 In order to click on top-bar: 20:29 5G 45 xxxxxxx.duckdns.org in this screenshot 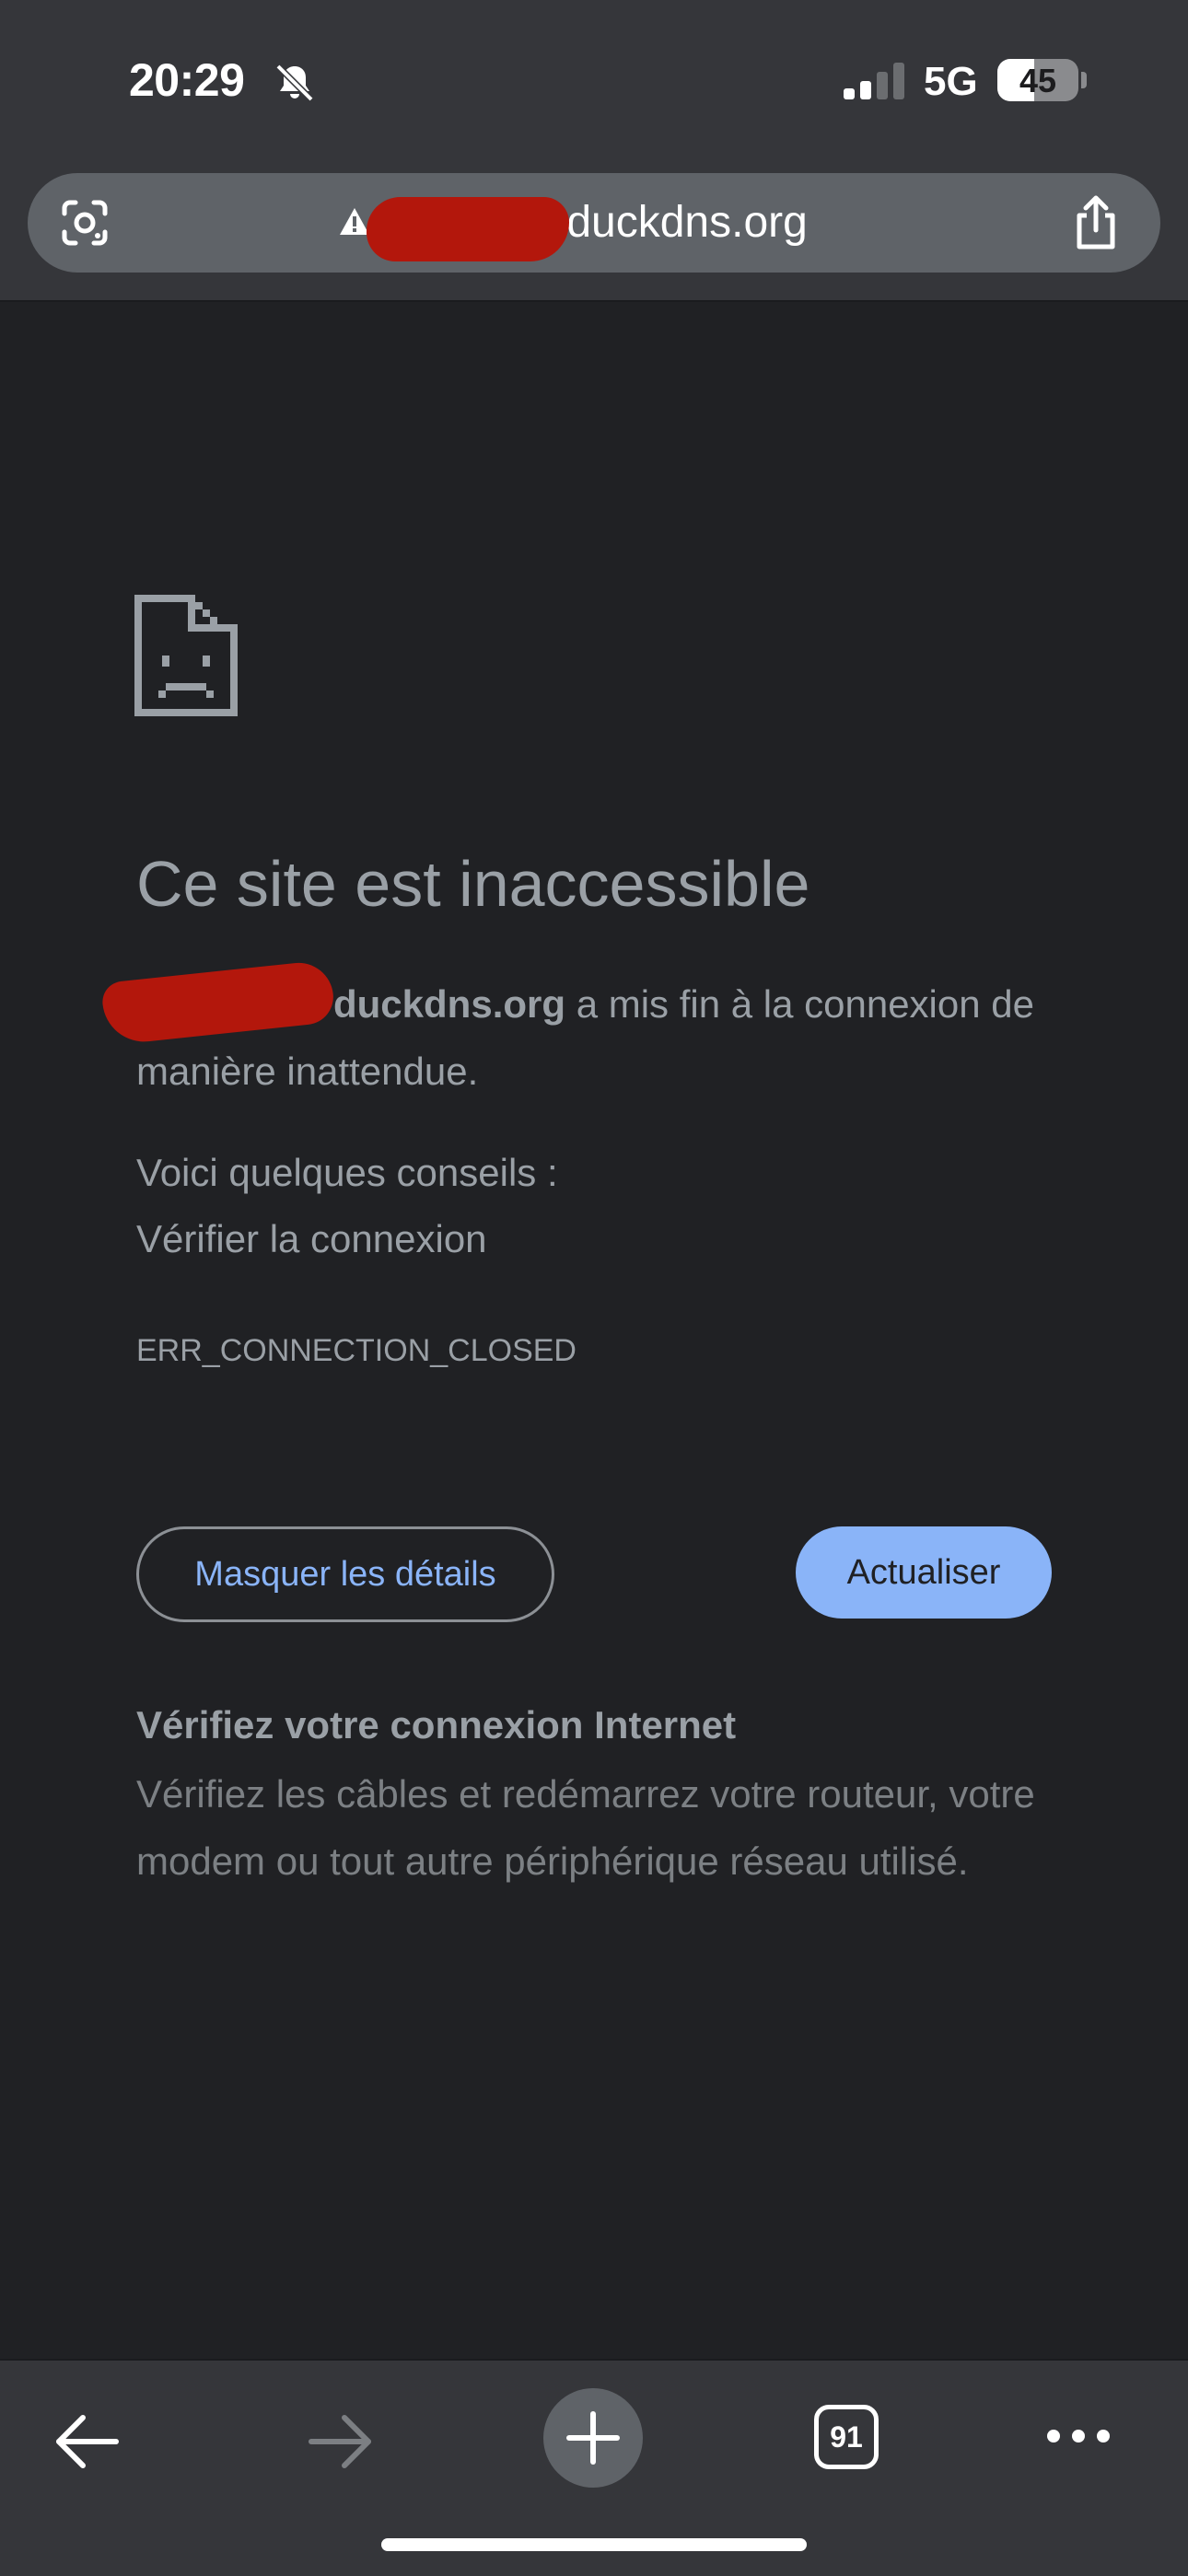, I will do `click(594, 151)`.